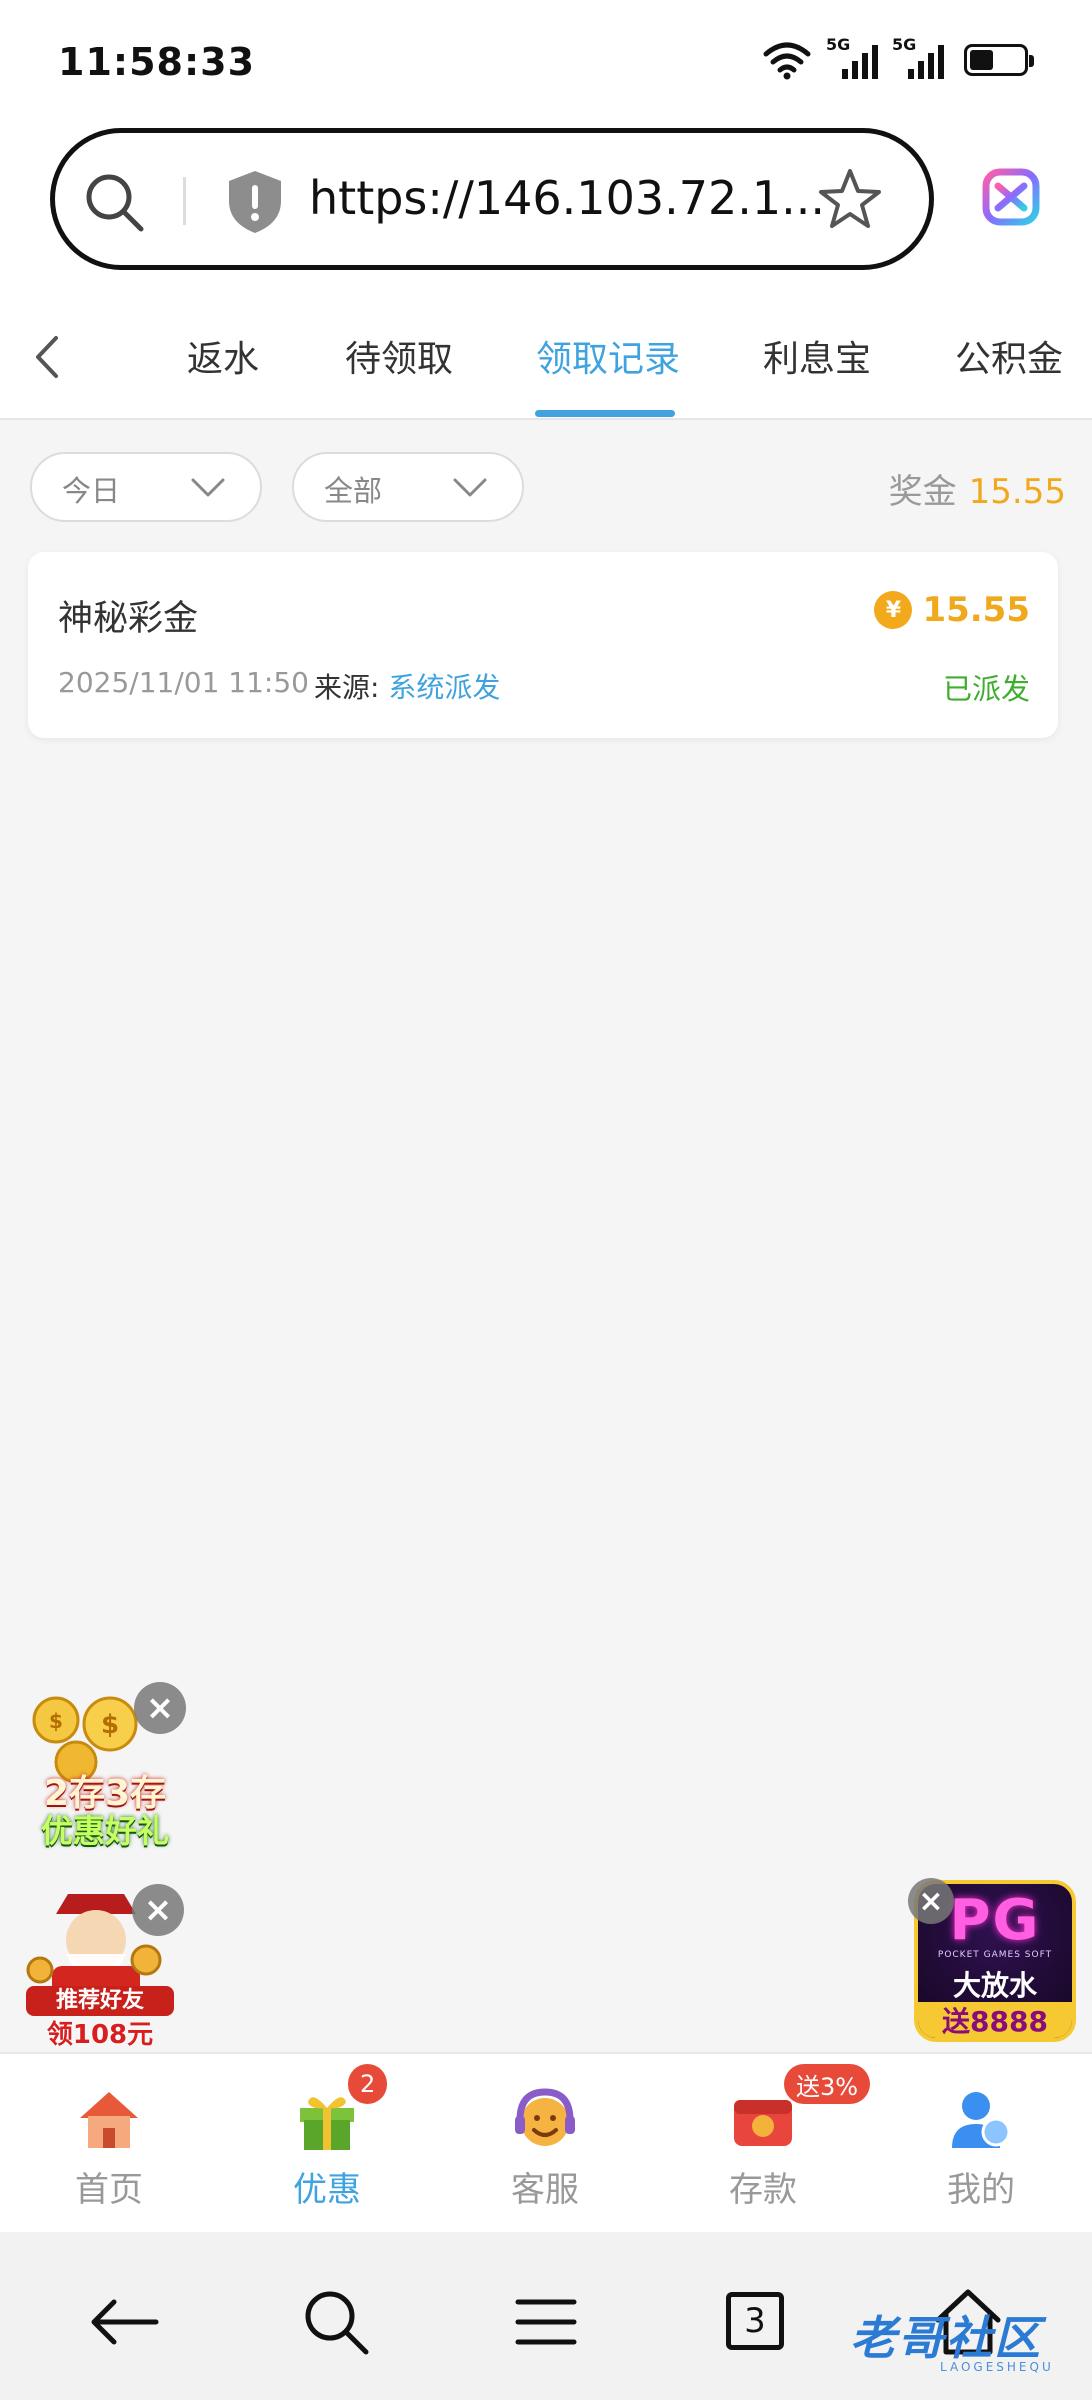 This screenshot has width=1092, height=2400. What do you see at coordinates (817, 356) in the screenshot?
I see `tab-interest: 利息宝` at bounding box center [817, 356].